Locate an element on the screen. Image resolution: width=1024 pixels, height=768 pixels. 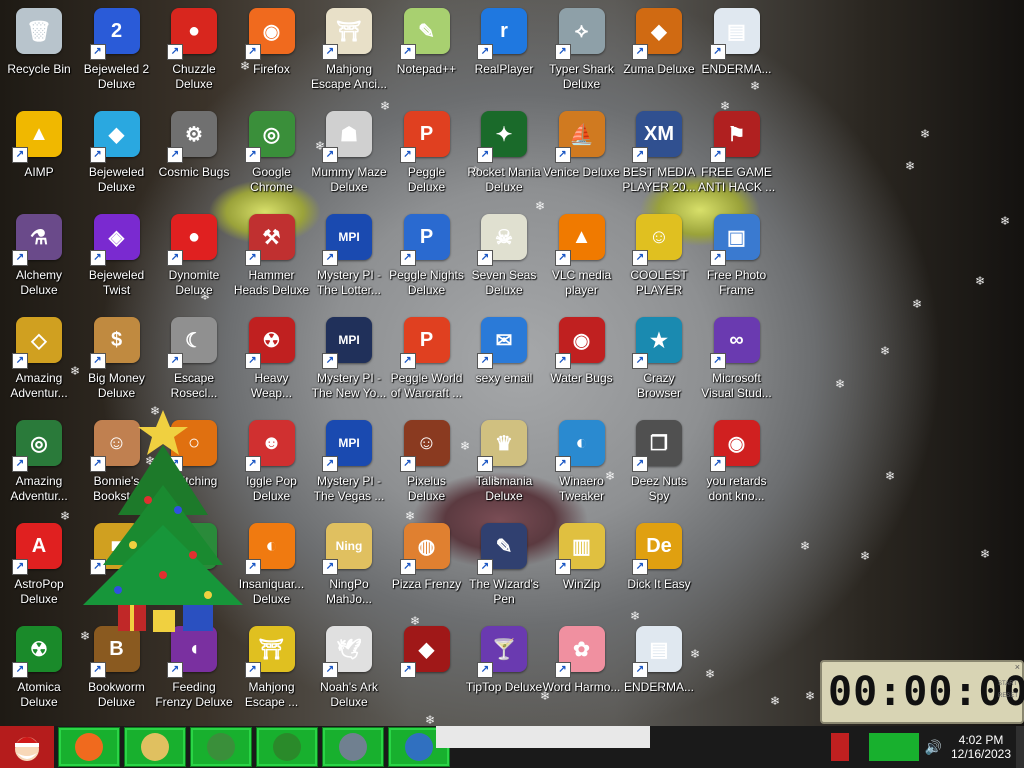
timer-side-labels: START RESET is located at coordinates (1008, 690).